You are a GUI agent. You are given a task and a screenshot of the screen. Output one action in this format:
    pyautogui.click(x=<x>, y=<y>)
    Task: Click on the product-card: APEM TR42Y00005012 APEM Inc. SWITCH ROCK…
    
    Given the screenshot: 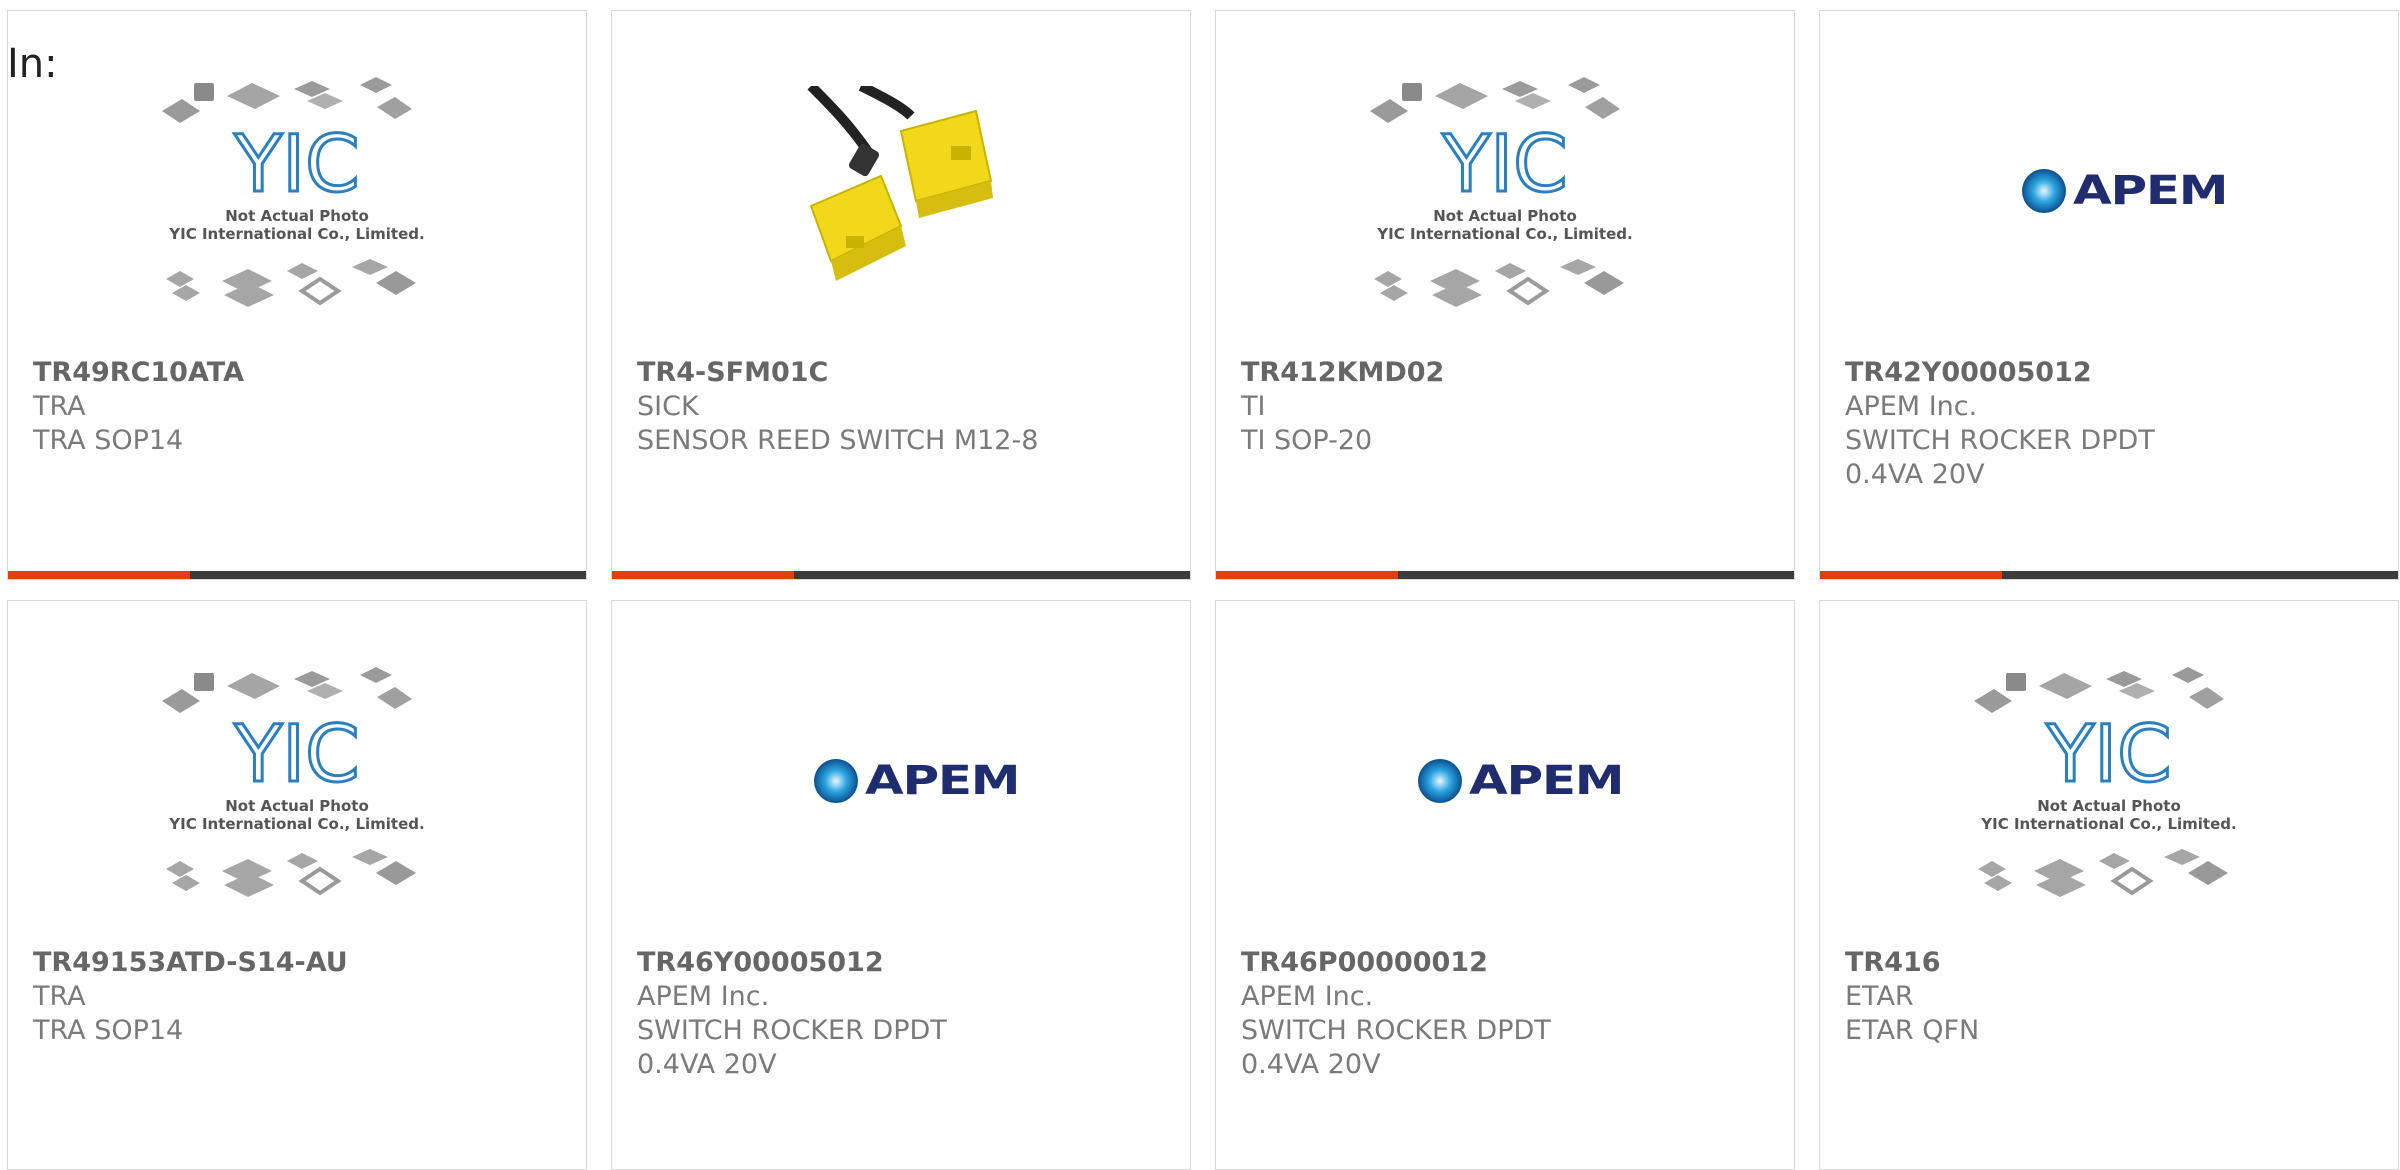 What is the action you would take?
    pyautogui.click(x=2109, y=295)
    